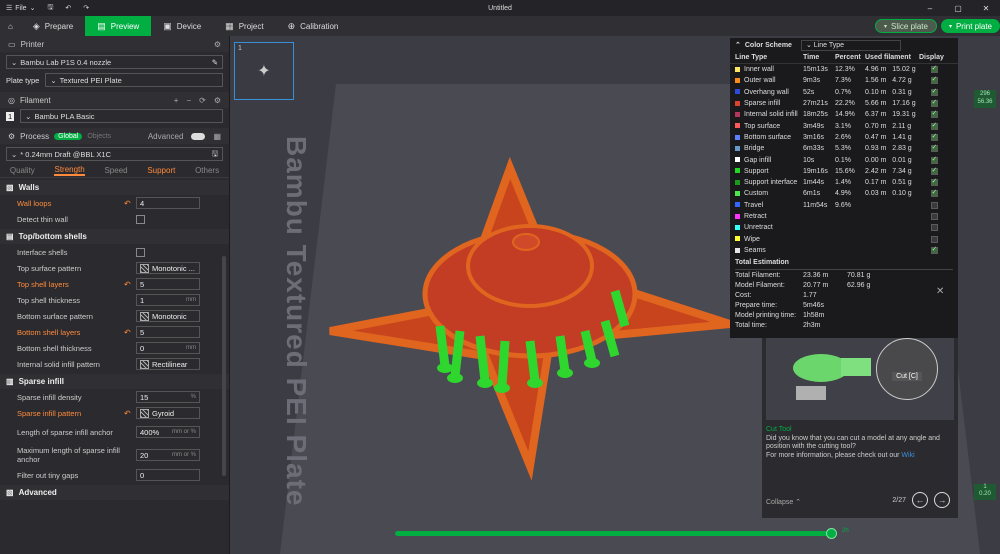 This screenshot has width=1000, height=554. Describe the element at coordinates (215, 62) in the screenshot. I see `edit-icon: ✎` at that location.